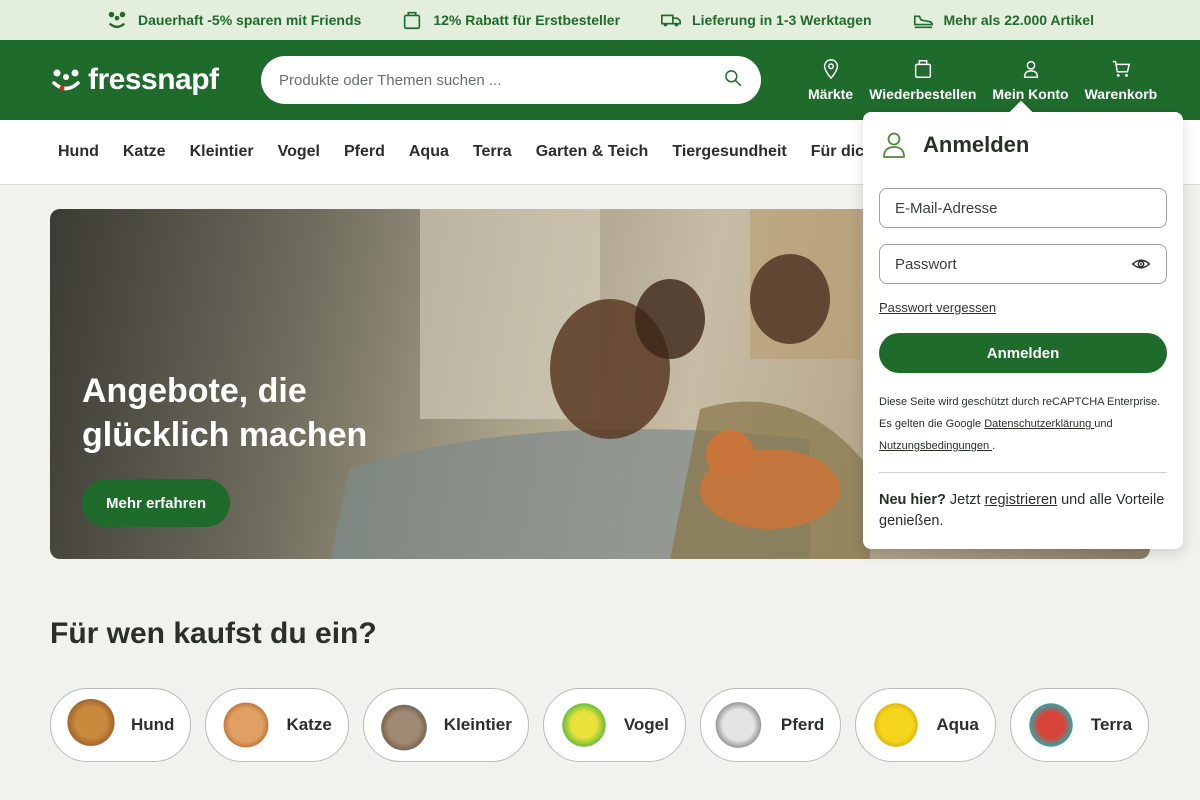 The image size is (1200, 800). I want to click on stores-label: Märkte, so click(831, 94).